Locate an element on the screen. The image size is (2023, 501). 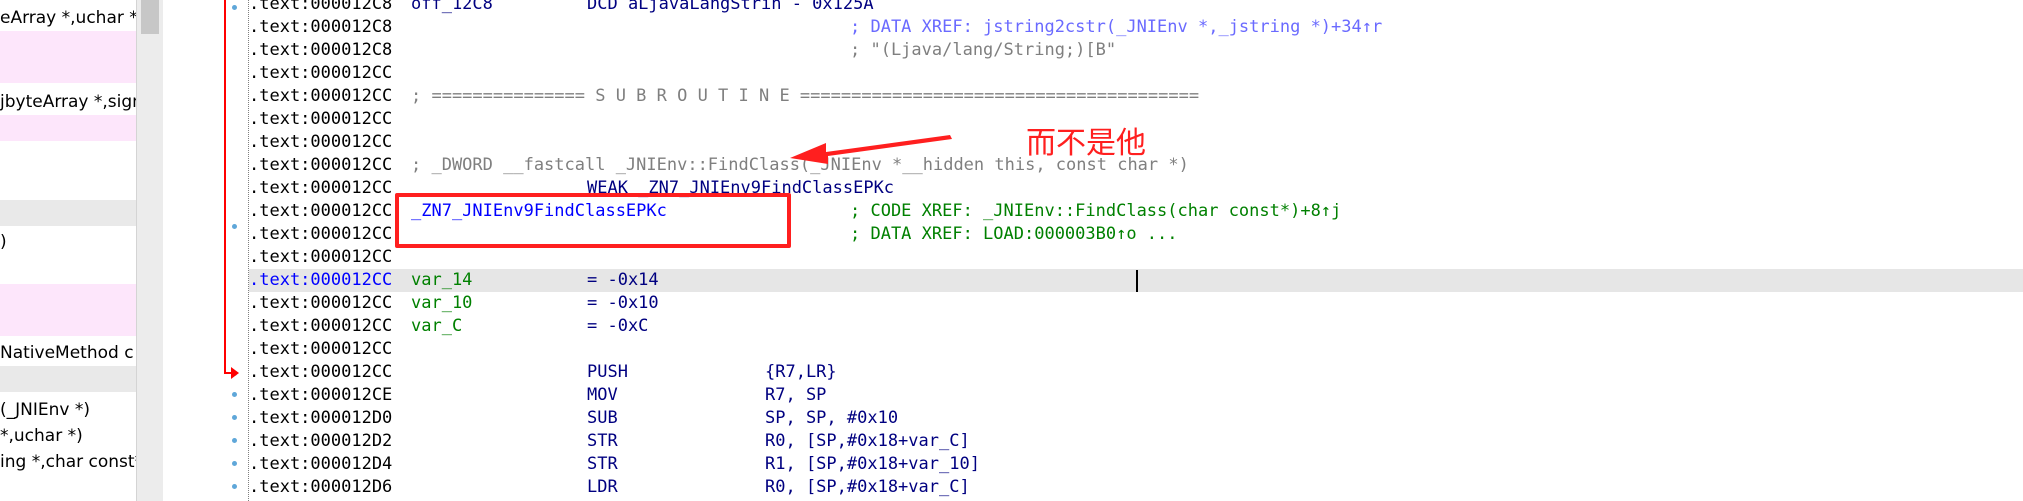
function-list-item: ing *,char const* is located at coordinates (68, 462).